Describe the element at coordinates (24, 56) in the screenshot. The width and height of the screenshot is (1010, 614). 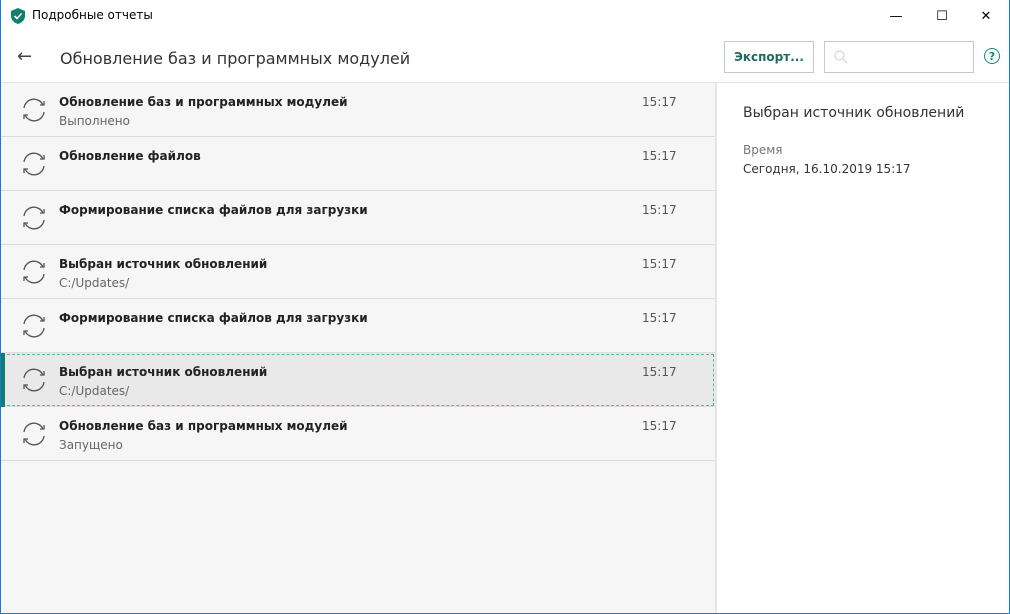
I see `back-arrow-icon: ←` at that location.